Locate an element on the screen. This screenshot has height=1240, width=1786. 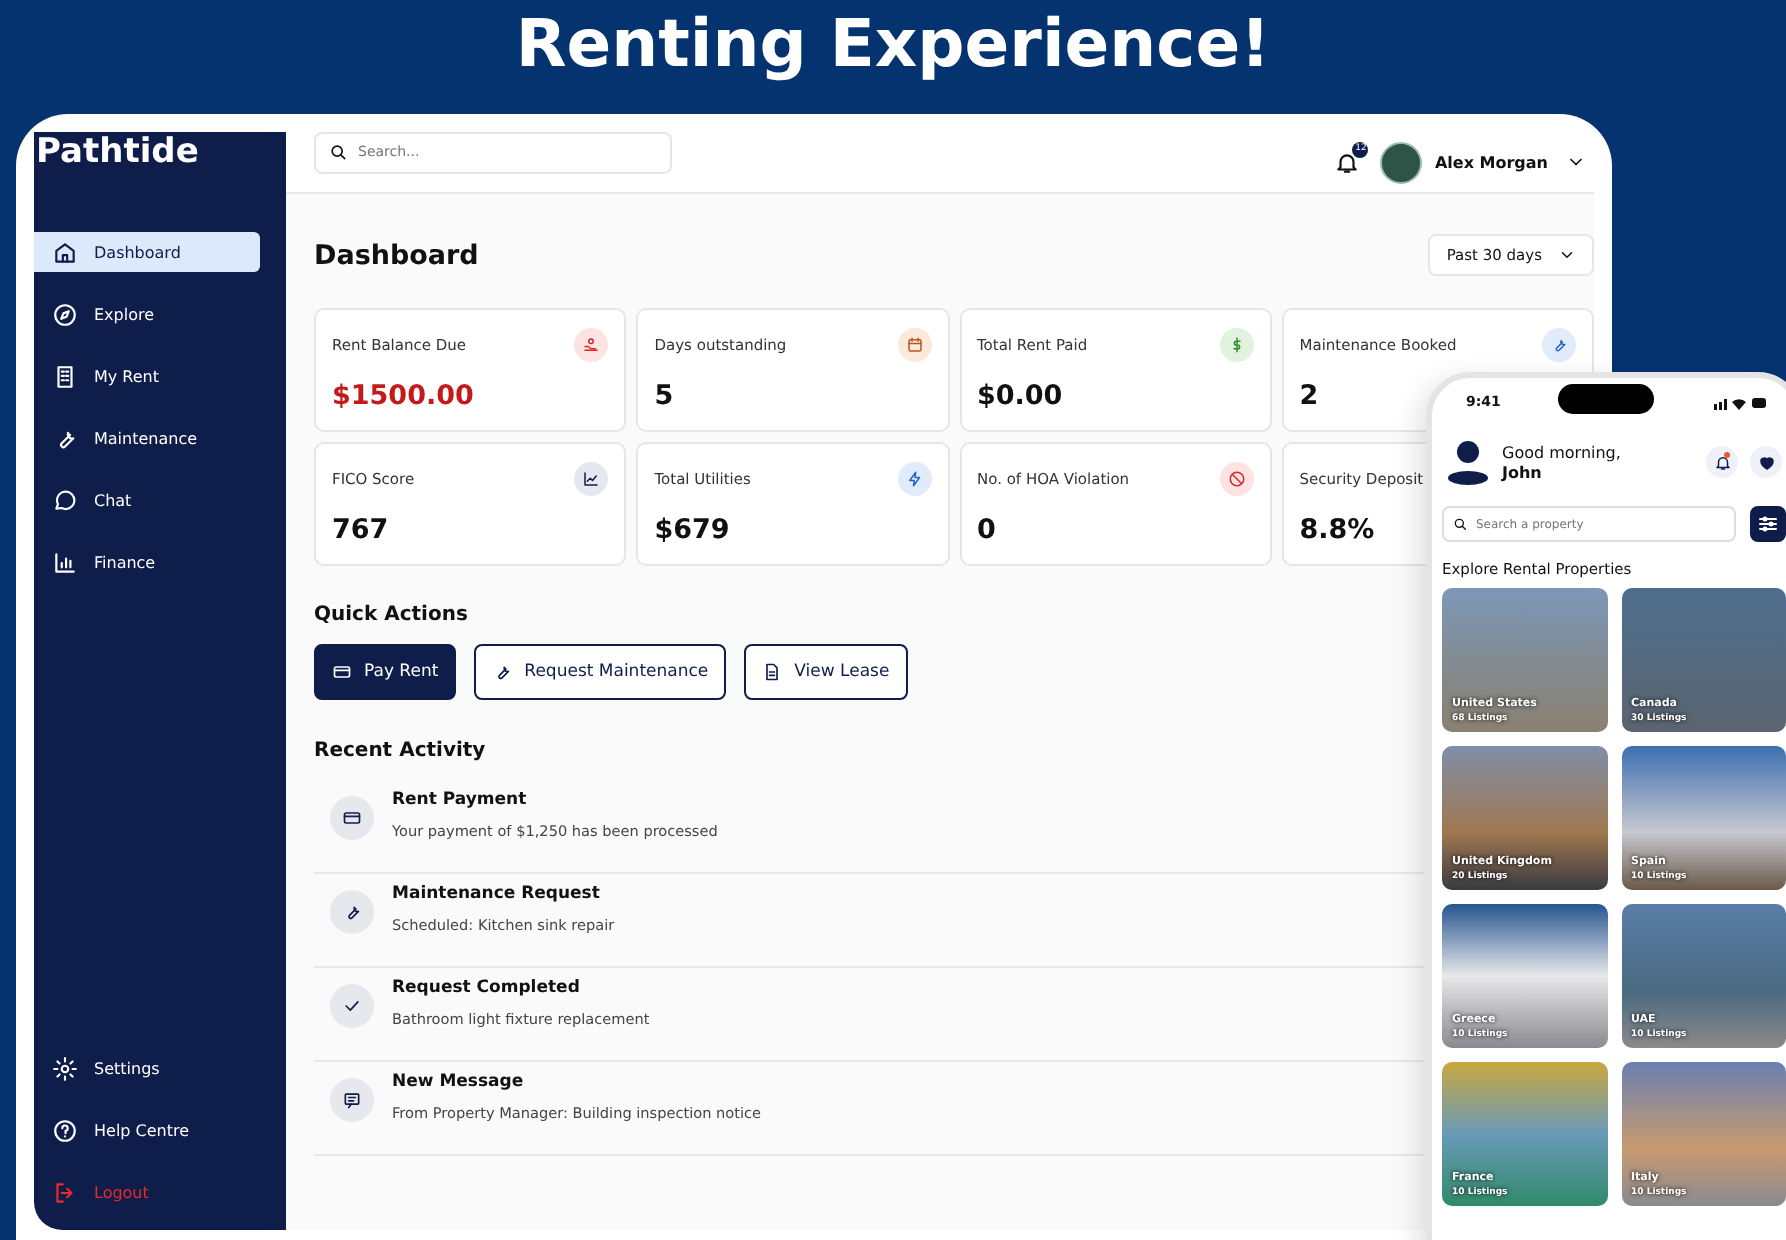
stat-value: $0.00 is located at coordinates (1020, 396).